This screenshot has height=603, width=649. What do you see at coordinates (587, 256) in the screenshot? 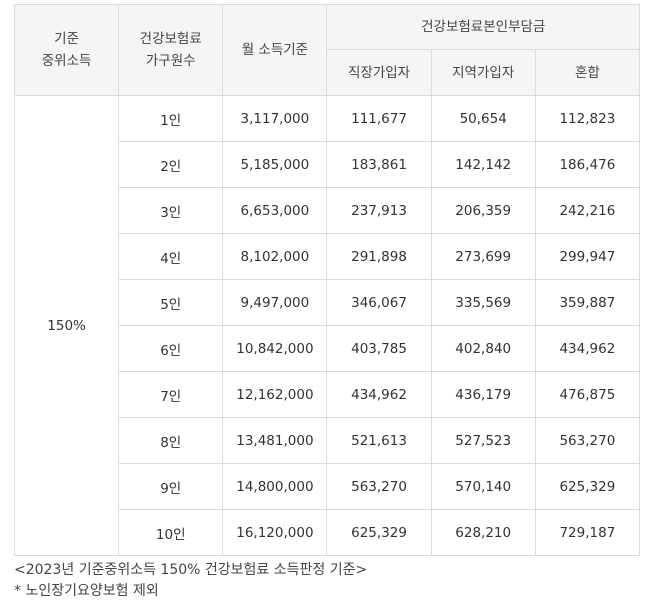
I see `mixed-premium-cell: 299,947` at bounding box center [587, 256].